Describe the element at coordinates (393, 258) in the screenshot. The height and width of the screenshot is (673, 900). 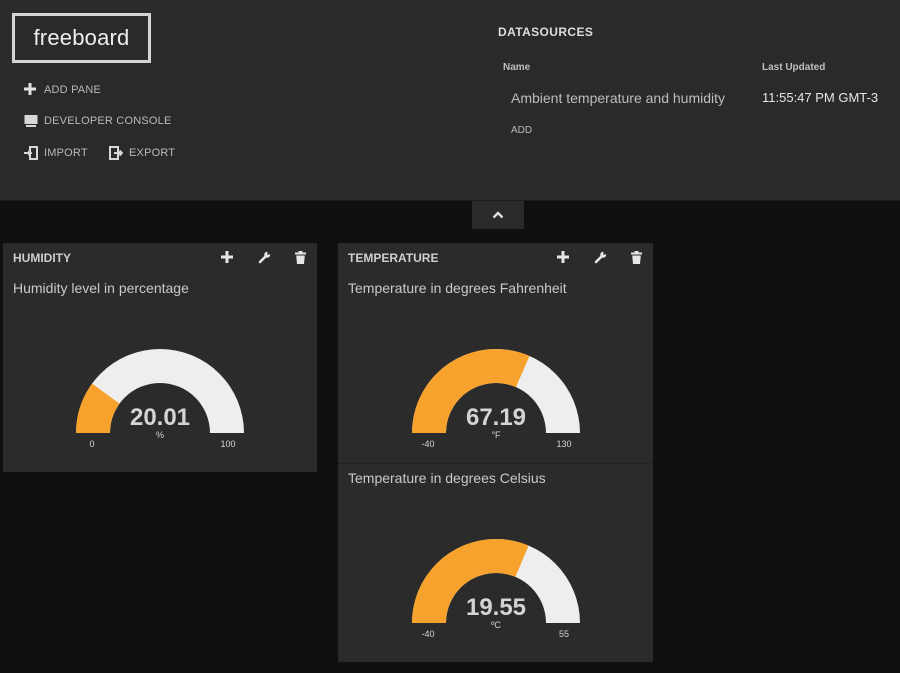
I see `pane-title: TEMPERATURE` at that location.